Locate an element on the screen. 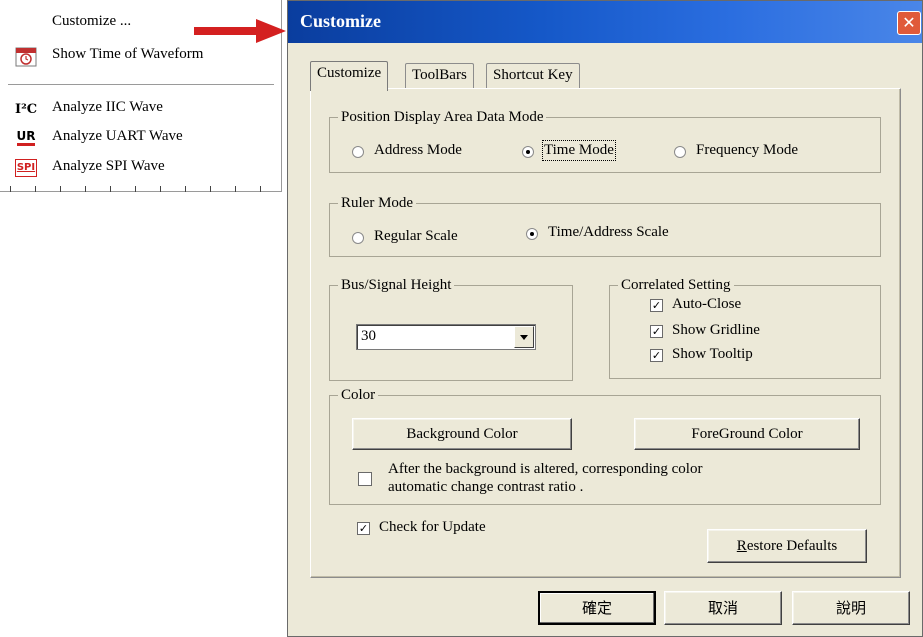  group-label: Position Display Area Data Mode is located at coordinates (442, 117).